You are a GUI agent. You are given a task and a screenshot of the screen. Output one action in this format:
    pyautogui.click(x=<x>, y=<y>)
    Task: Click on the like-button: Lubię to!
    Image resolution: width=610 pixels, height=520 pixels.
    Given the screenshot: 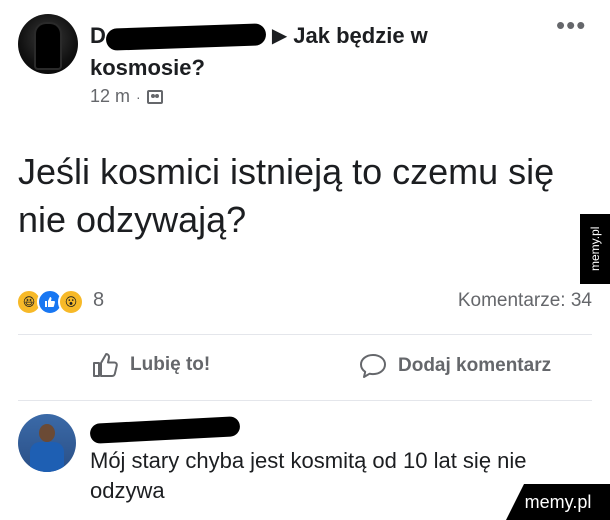 What is the action you would take?
    pyautogui.click(x=151, y=365)
    